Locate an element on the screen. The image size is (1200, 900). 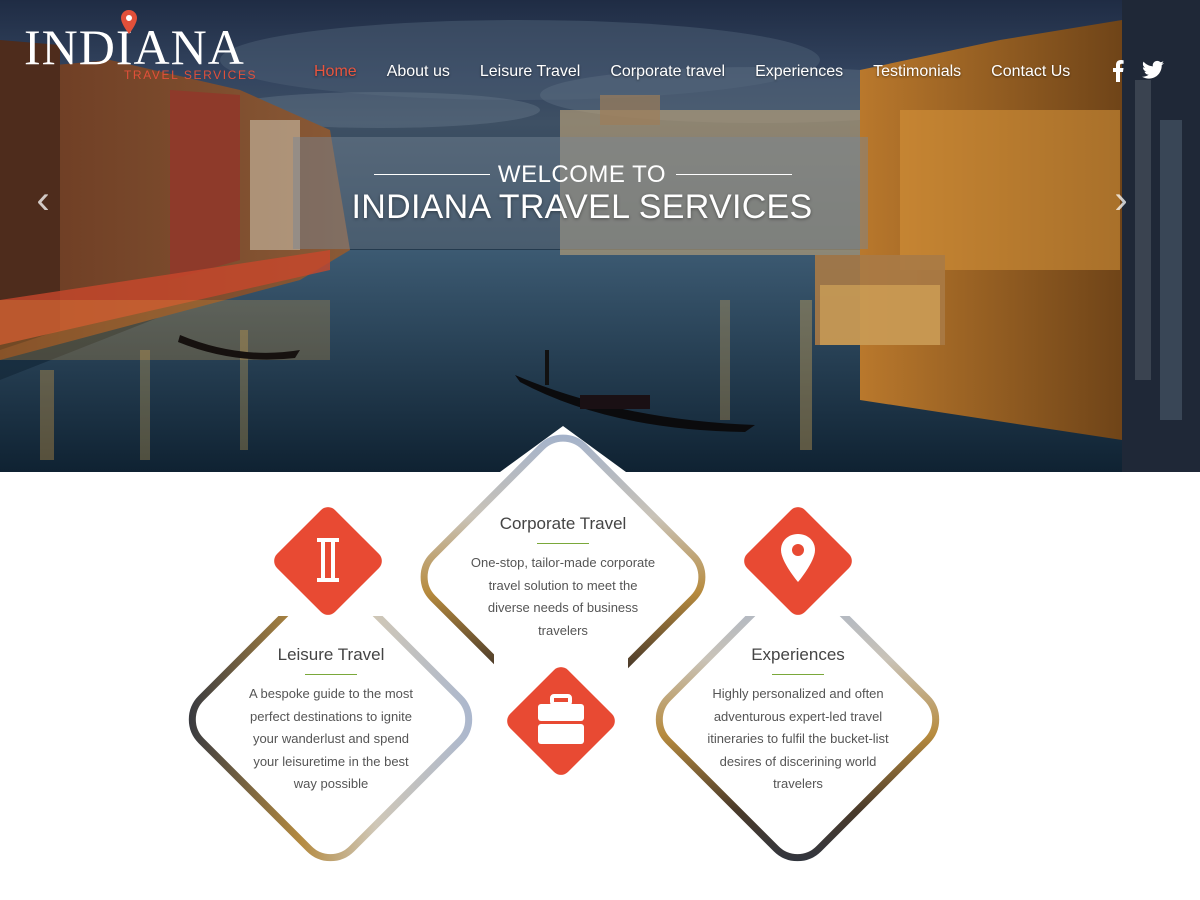
twitter-icon is located at coordinates (1153, 72).